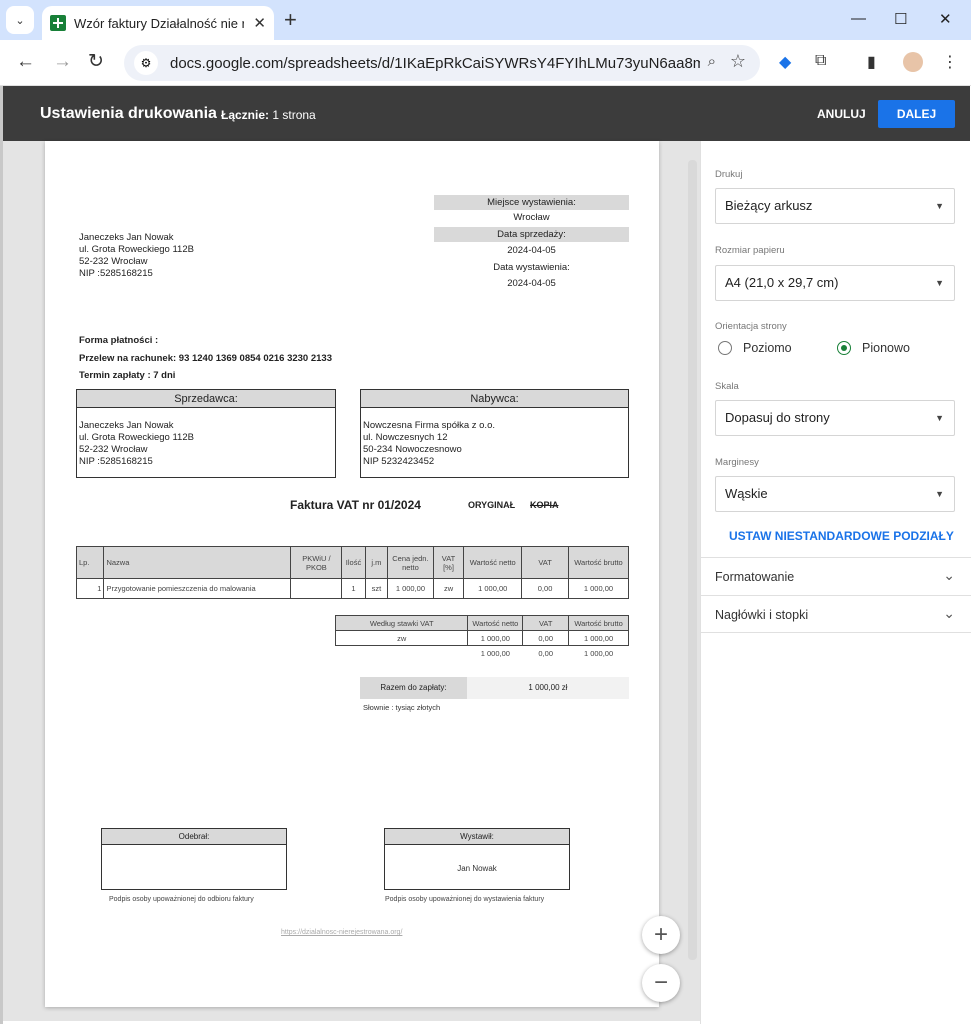  Describe the element at coordinates (598, 562) in the screenshot. I see `col-gross: Wartość brutto` at that location.